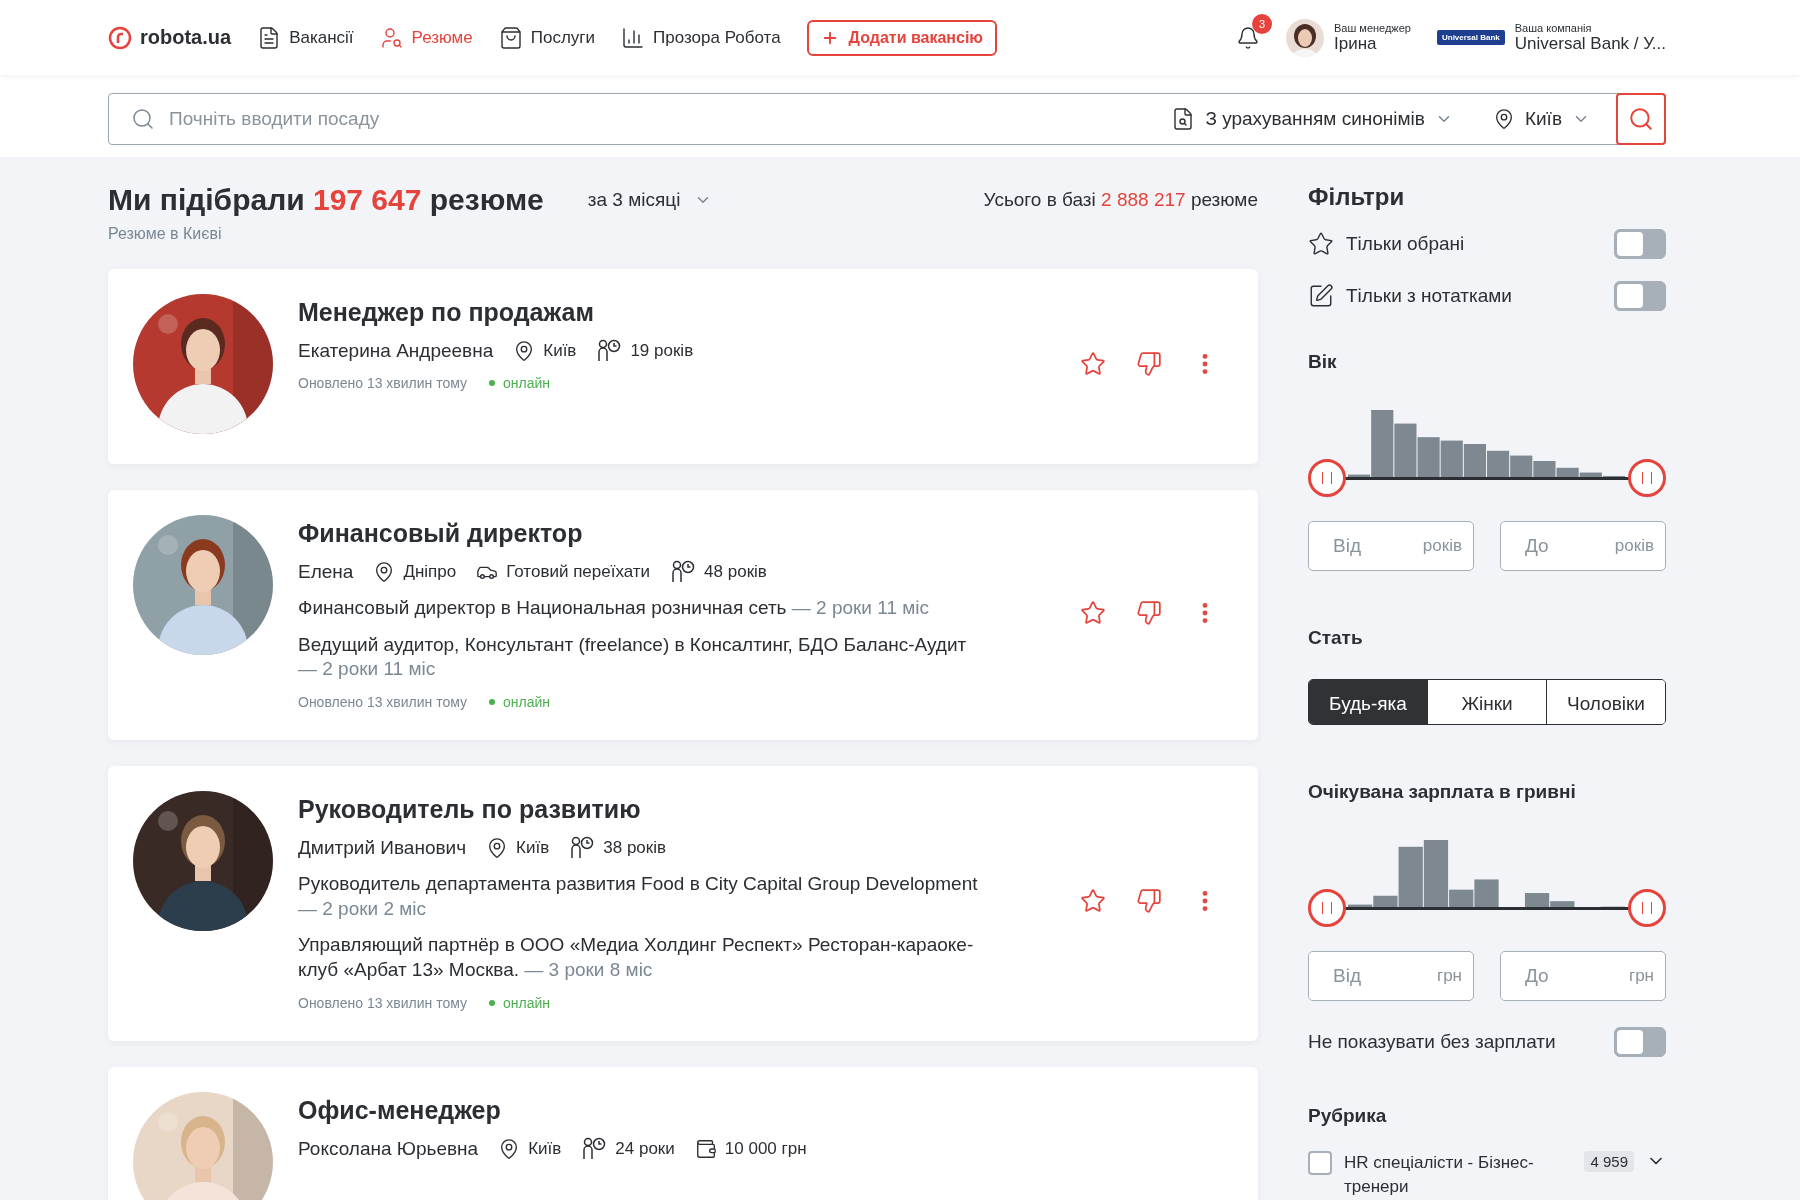  Describe the element at coordinates (1470, 37) in the screenshot. I see `bank-logo: Universal Bank` at that location.